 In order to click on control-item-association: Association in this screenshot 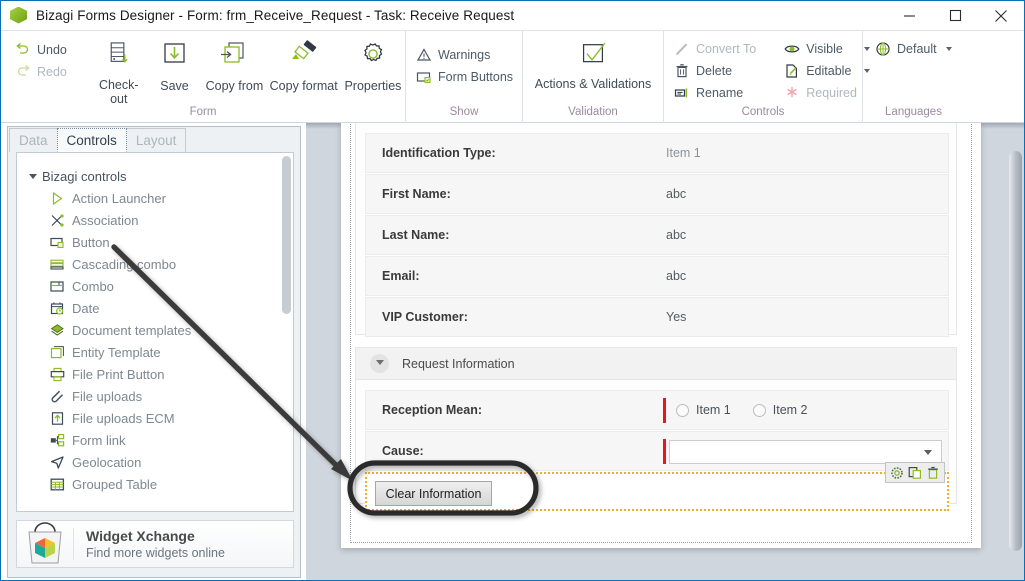, I will do `click(155, 220)`.